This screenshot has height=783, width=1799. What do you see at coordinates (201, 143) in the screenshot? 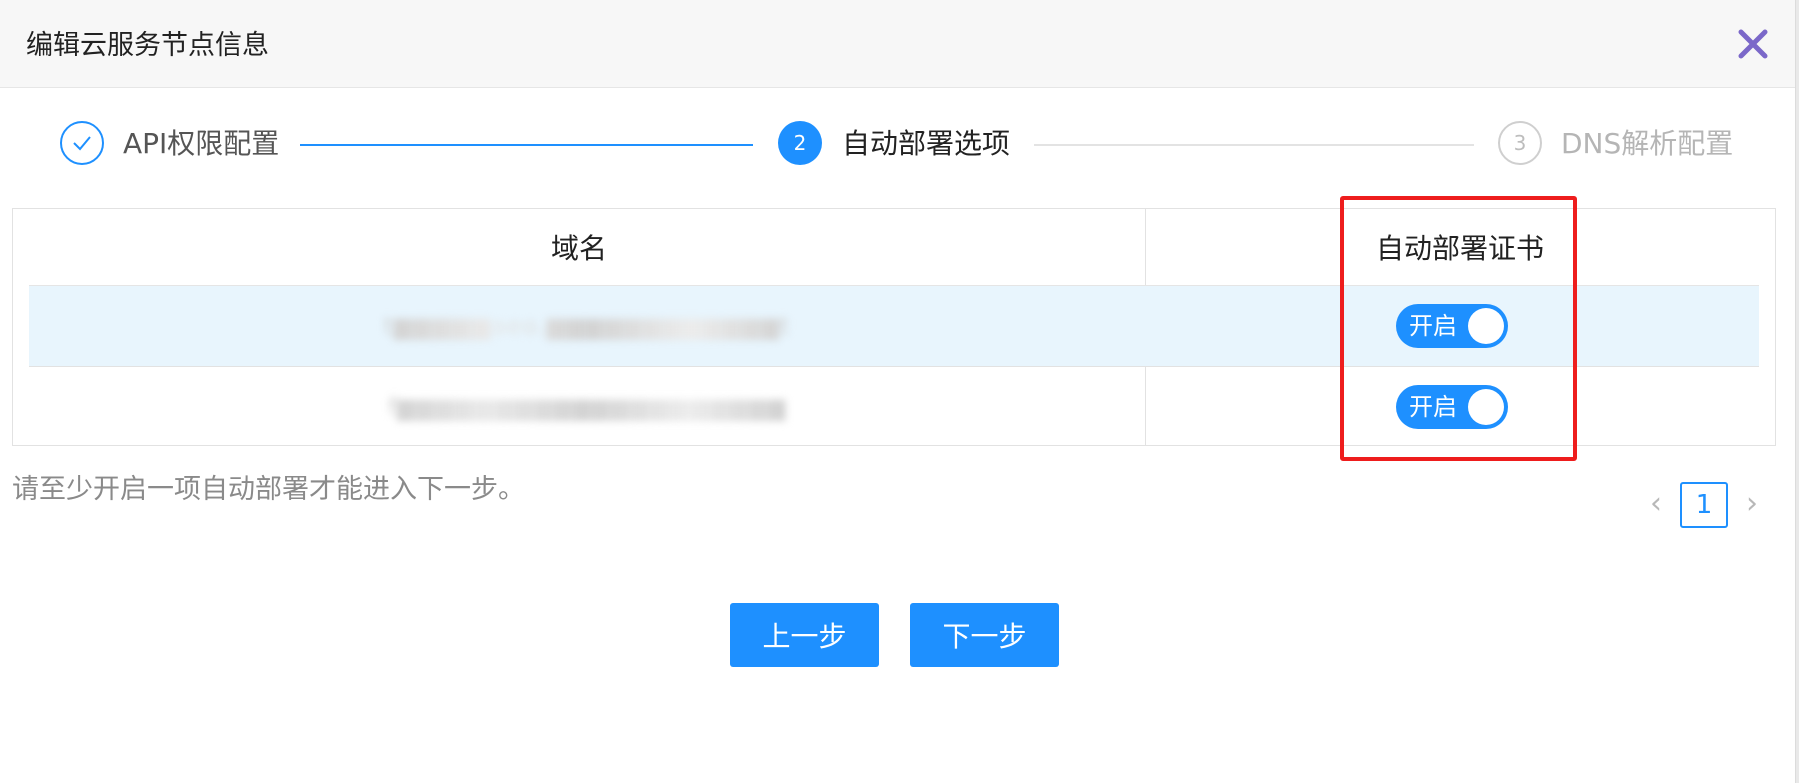
I see `step-1-title: API权限配置` at bounding box center [201, 143].